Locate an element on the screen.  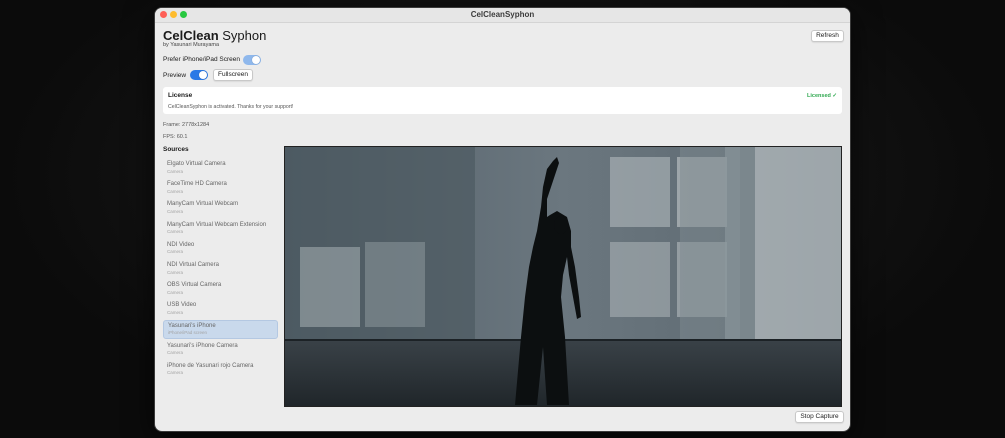
frame-size-text: Frame: 2778x1284 is located at coordinates (186, 125).